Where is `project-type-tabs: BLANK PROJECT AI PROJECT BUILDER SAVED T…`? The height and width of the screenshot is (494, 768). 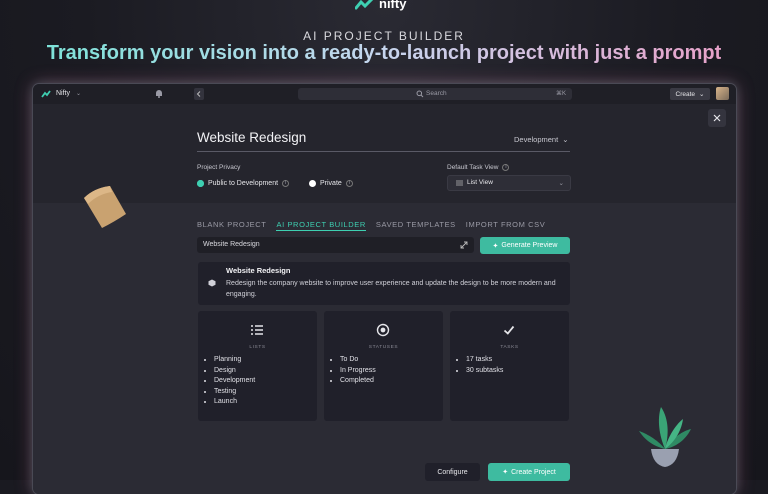 project-type-tabs: BLANK PROJECT AI PROJECT BUILDER SAVED T… is located at coordinates (371, 225).